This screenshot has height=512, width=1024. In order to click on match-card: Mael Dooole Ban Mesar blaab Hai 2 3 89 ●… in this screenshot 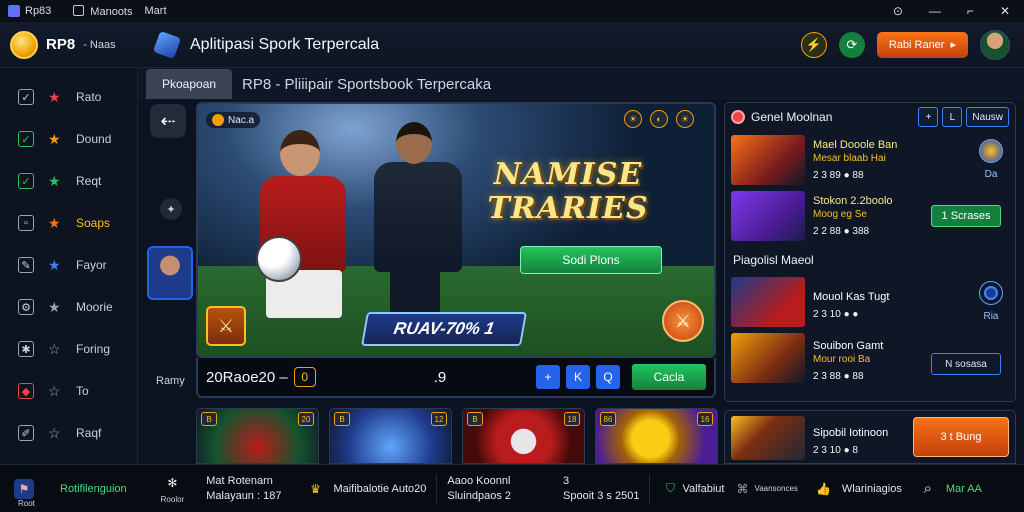, I will do `click(870, 160)`.